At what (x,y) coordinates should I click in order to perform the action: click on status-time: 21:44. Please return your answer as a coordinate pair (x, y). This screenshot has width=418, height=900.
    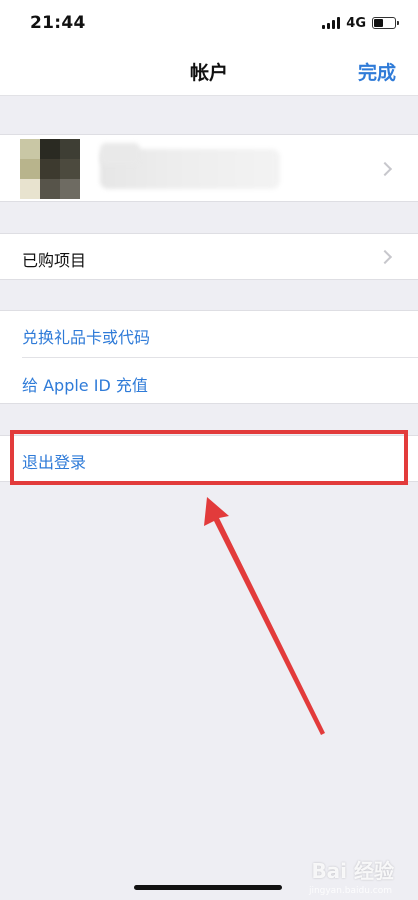
    Looking at the image, I should click on (58, 23).